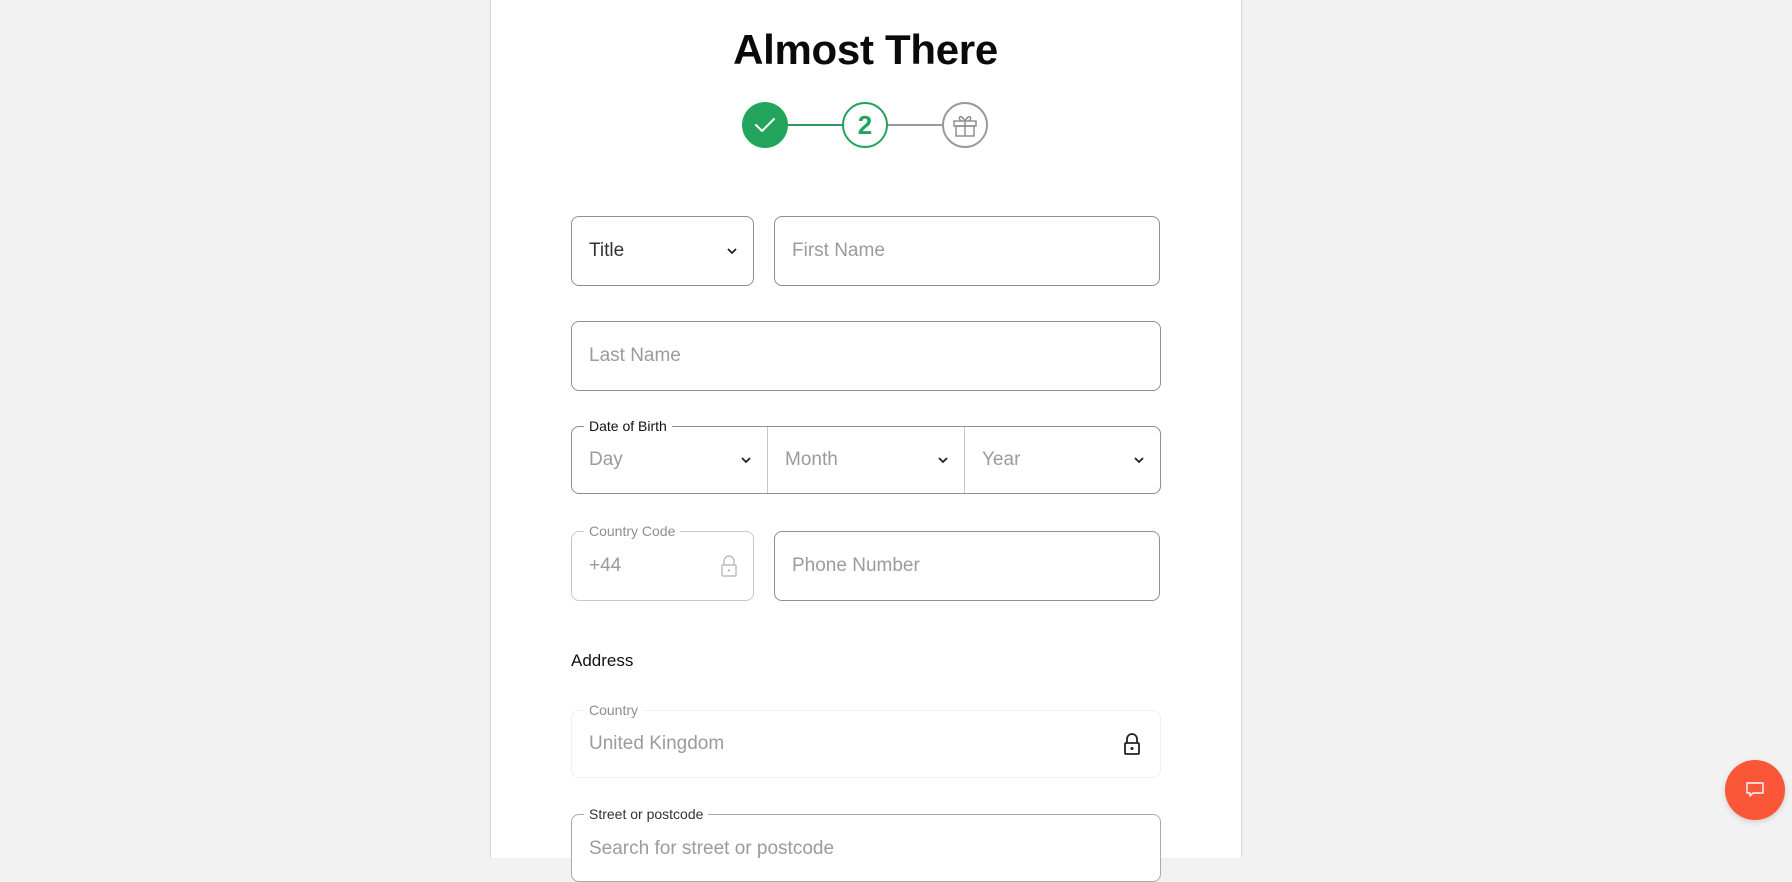 This screenshot has width=1792, height=882. Describe the element at coordinates (915, 125) in the screenshot. I see `step-connector-upcoming` at that location.